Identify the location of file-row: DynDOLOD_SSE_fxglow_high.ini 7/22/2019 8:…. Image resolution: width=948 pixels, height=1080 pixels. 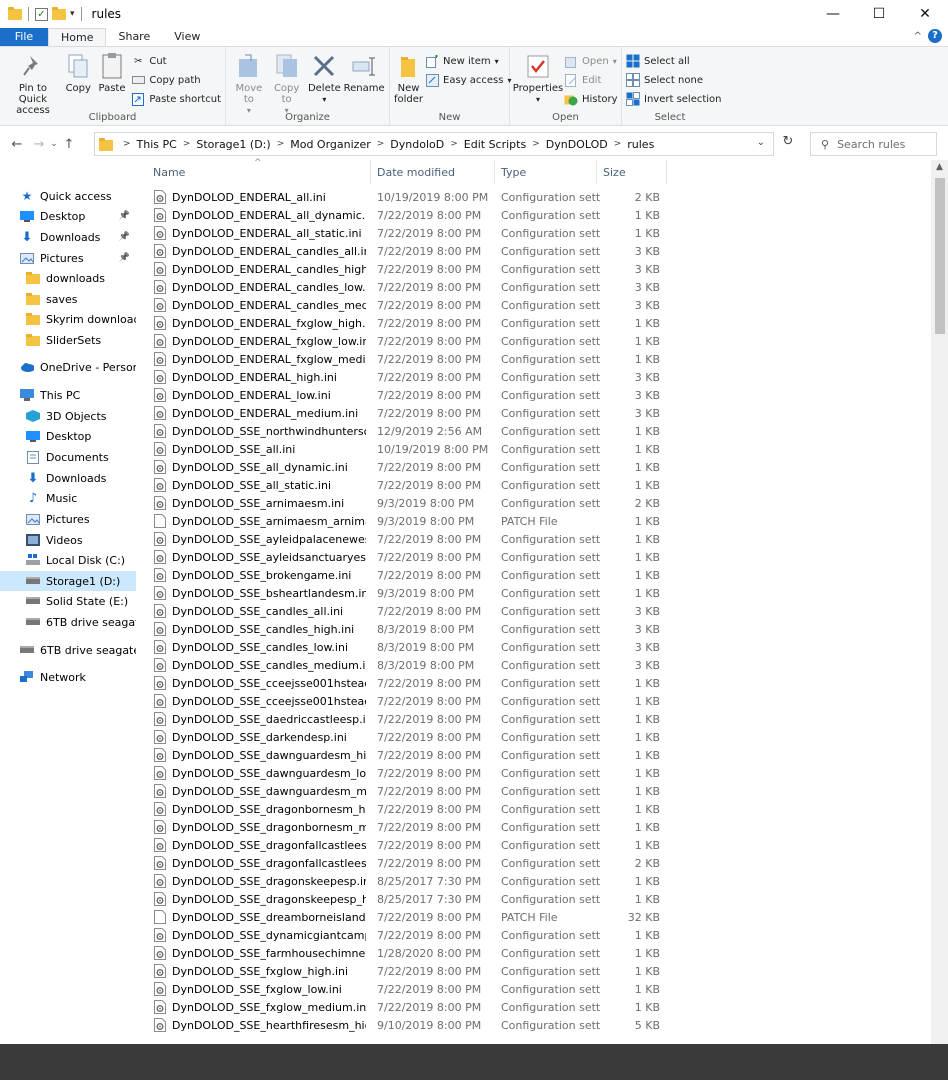
(406, 971).